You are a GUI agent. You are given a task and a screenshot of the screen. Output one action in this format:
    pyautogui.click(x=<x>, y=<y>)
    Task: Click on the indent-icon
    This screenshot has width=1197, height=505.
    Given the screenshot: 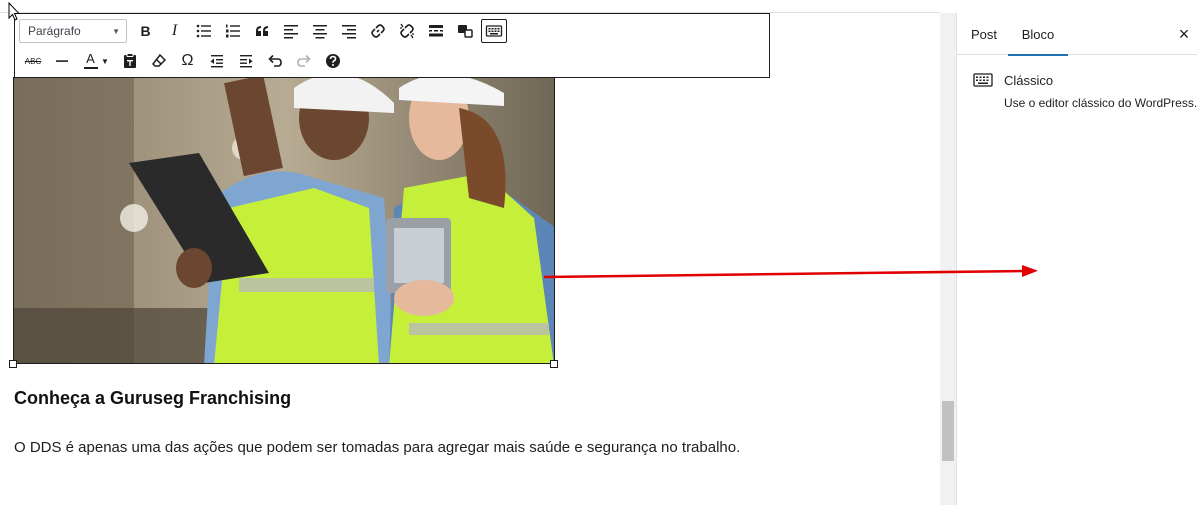 What is the action you would take?
    pyautogui.click(x=245, y=61)
    